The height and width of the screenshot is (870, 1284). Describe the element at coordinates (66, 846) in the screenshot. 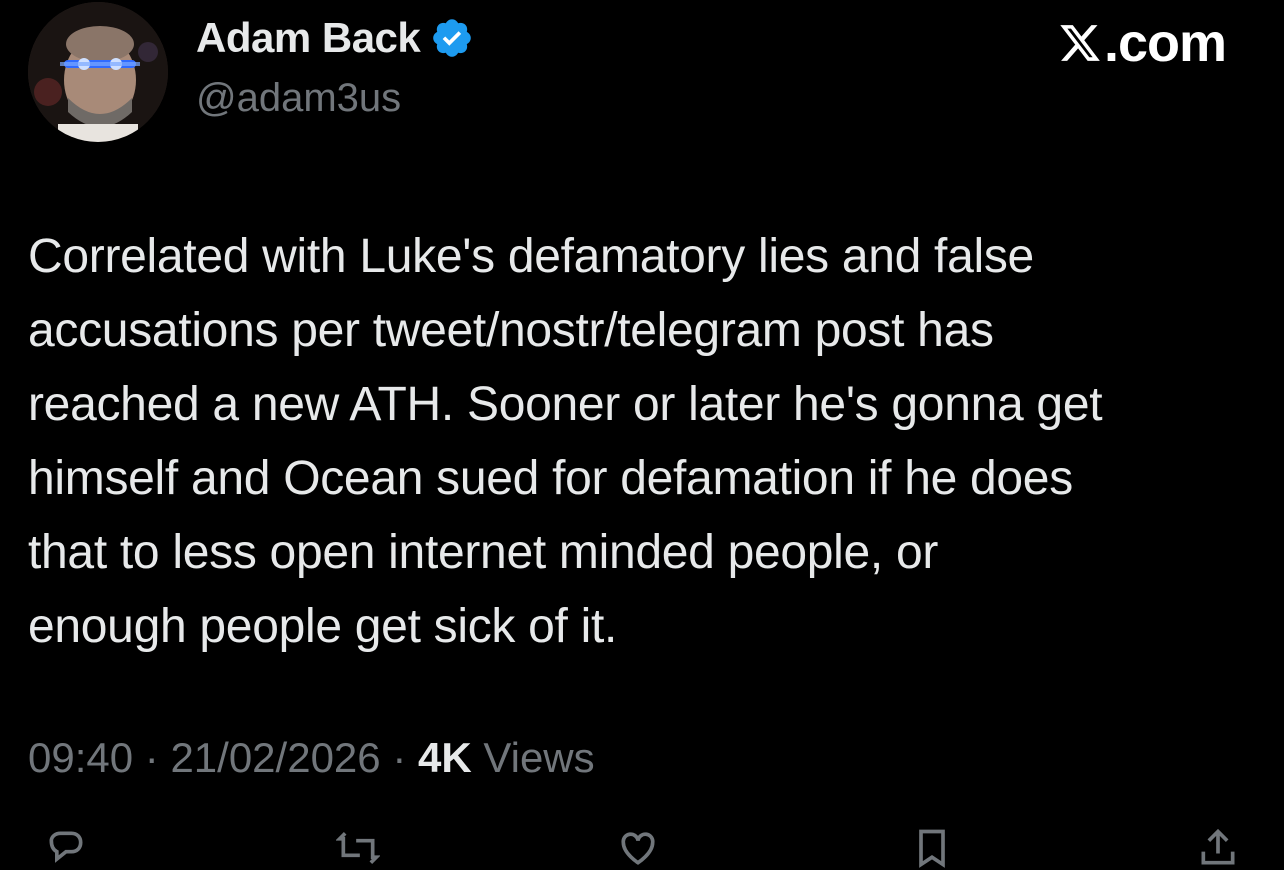

I see `reply-icon` at that location.